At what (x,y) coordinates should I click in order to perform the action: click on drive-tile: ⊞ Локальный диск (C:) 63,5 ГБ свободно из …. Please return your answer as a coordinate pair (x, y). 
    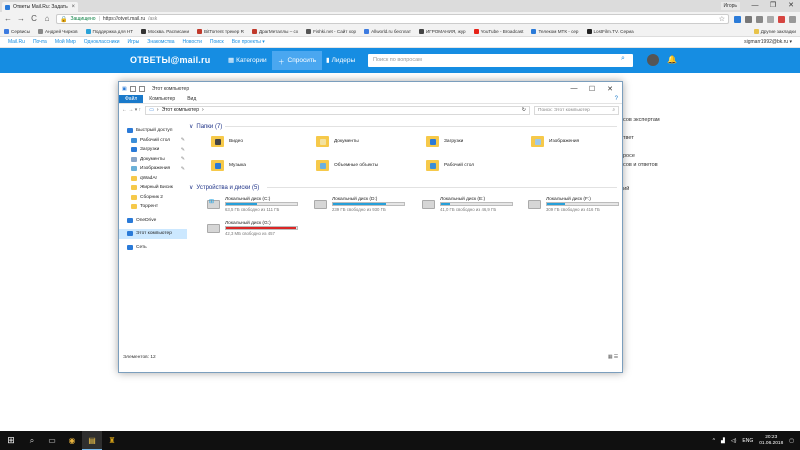
    Looking at the image, I should click on (253, 205).